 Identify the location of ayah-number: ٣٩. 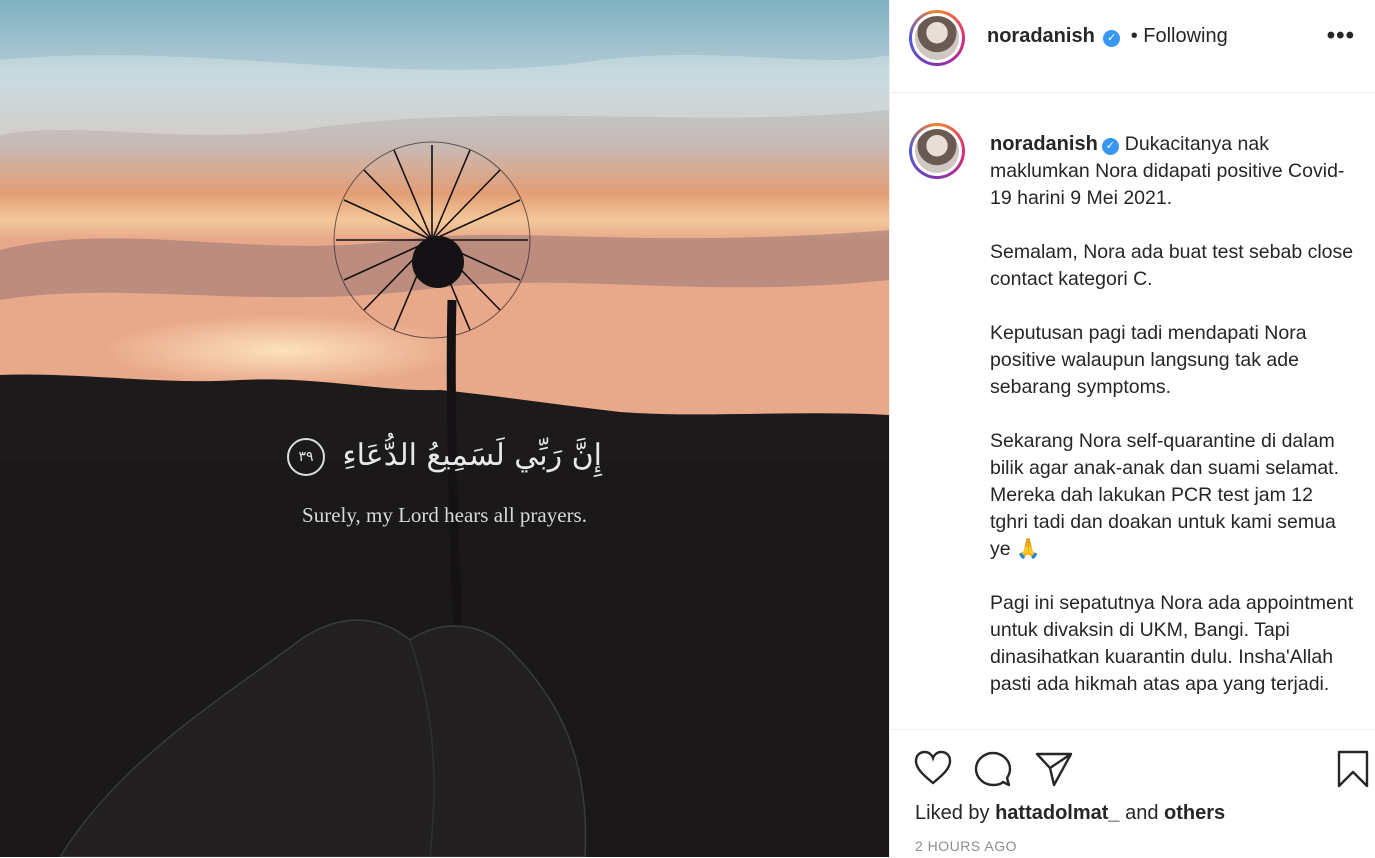
(306, 457).